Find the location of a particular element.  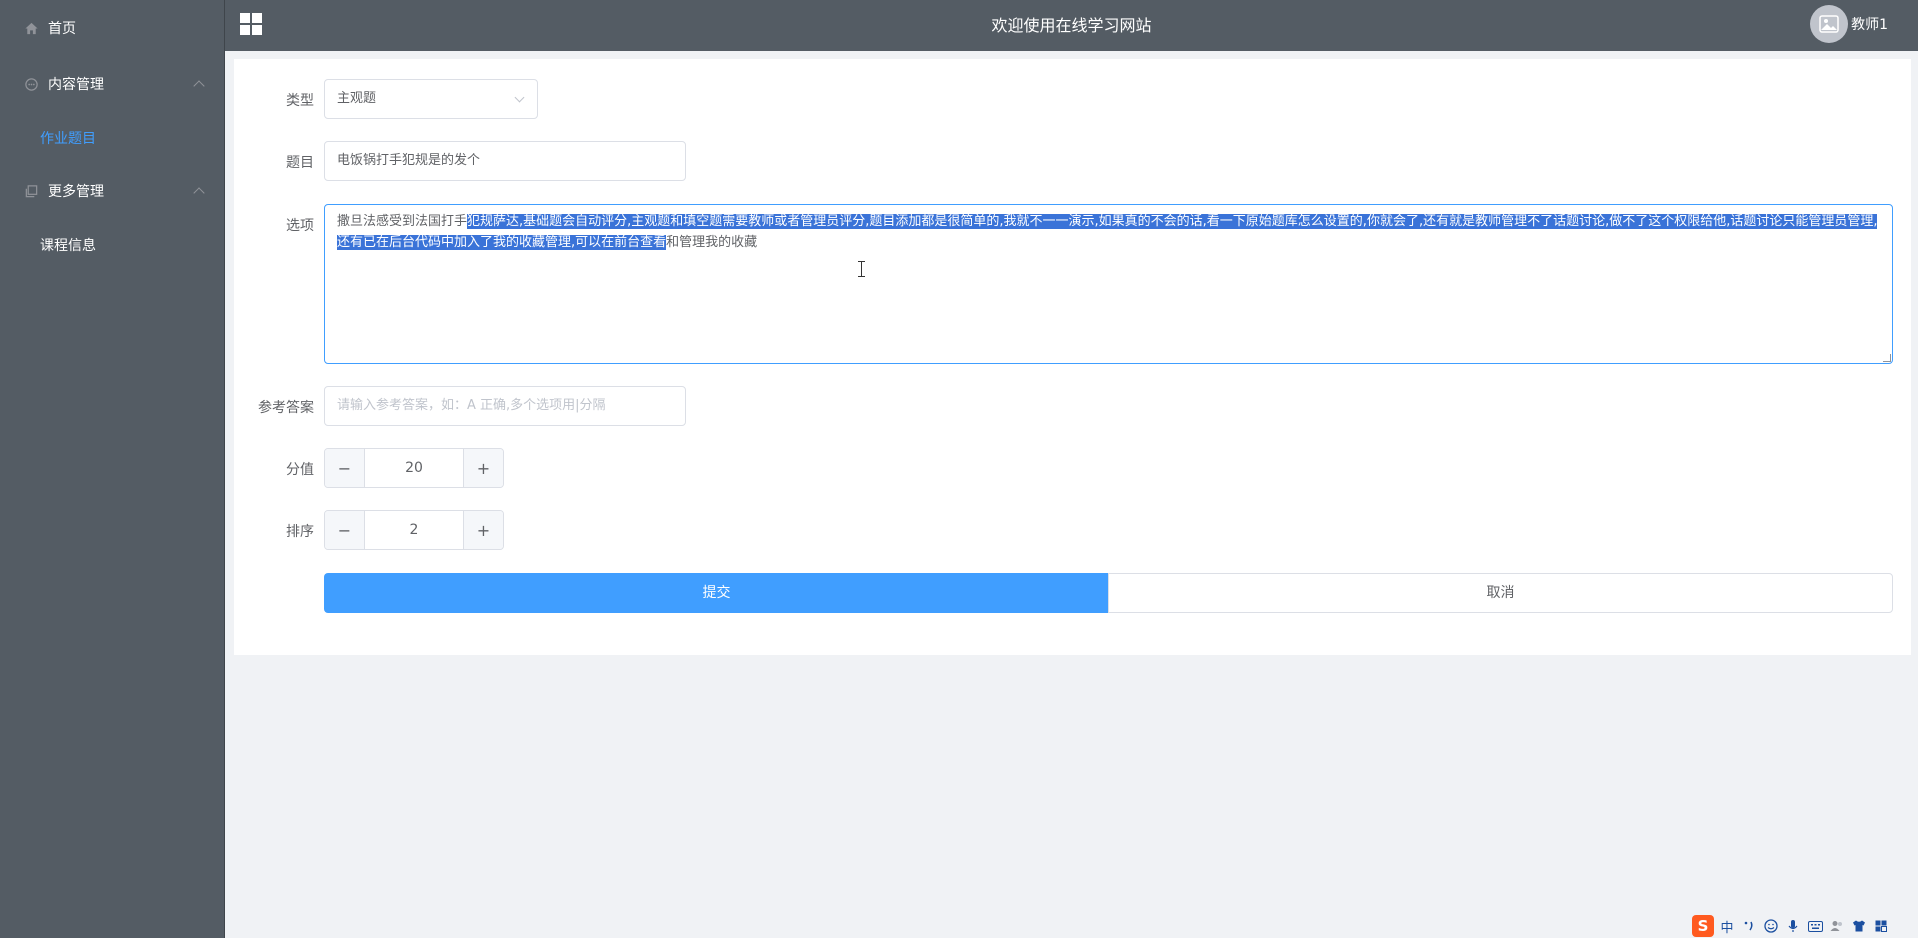

options-label: 选项 is located at coordinates (300, 226).